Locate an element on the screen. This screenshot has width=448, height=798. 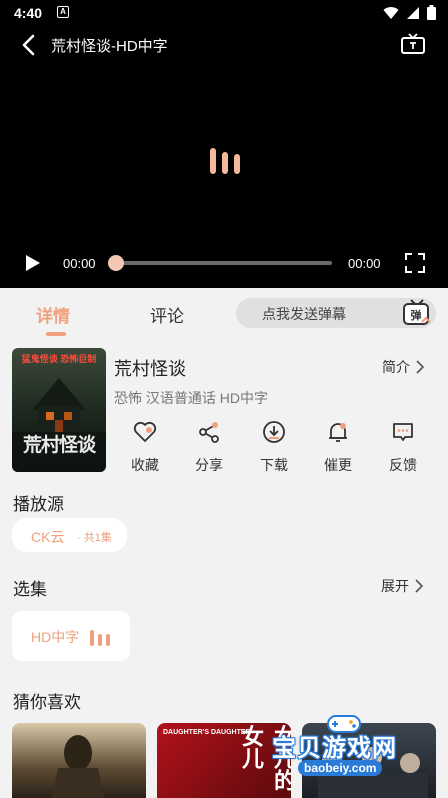
movie-title: 荒村怪谈 is located at coordinates (150, 369).